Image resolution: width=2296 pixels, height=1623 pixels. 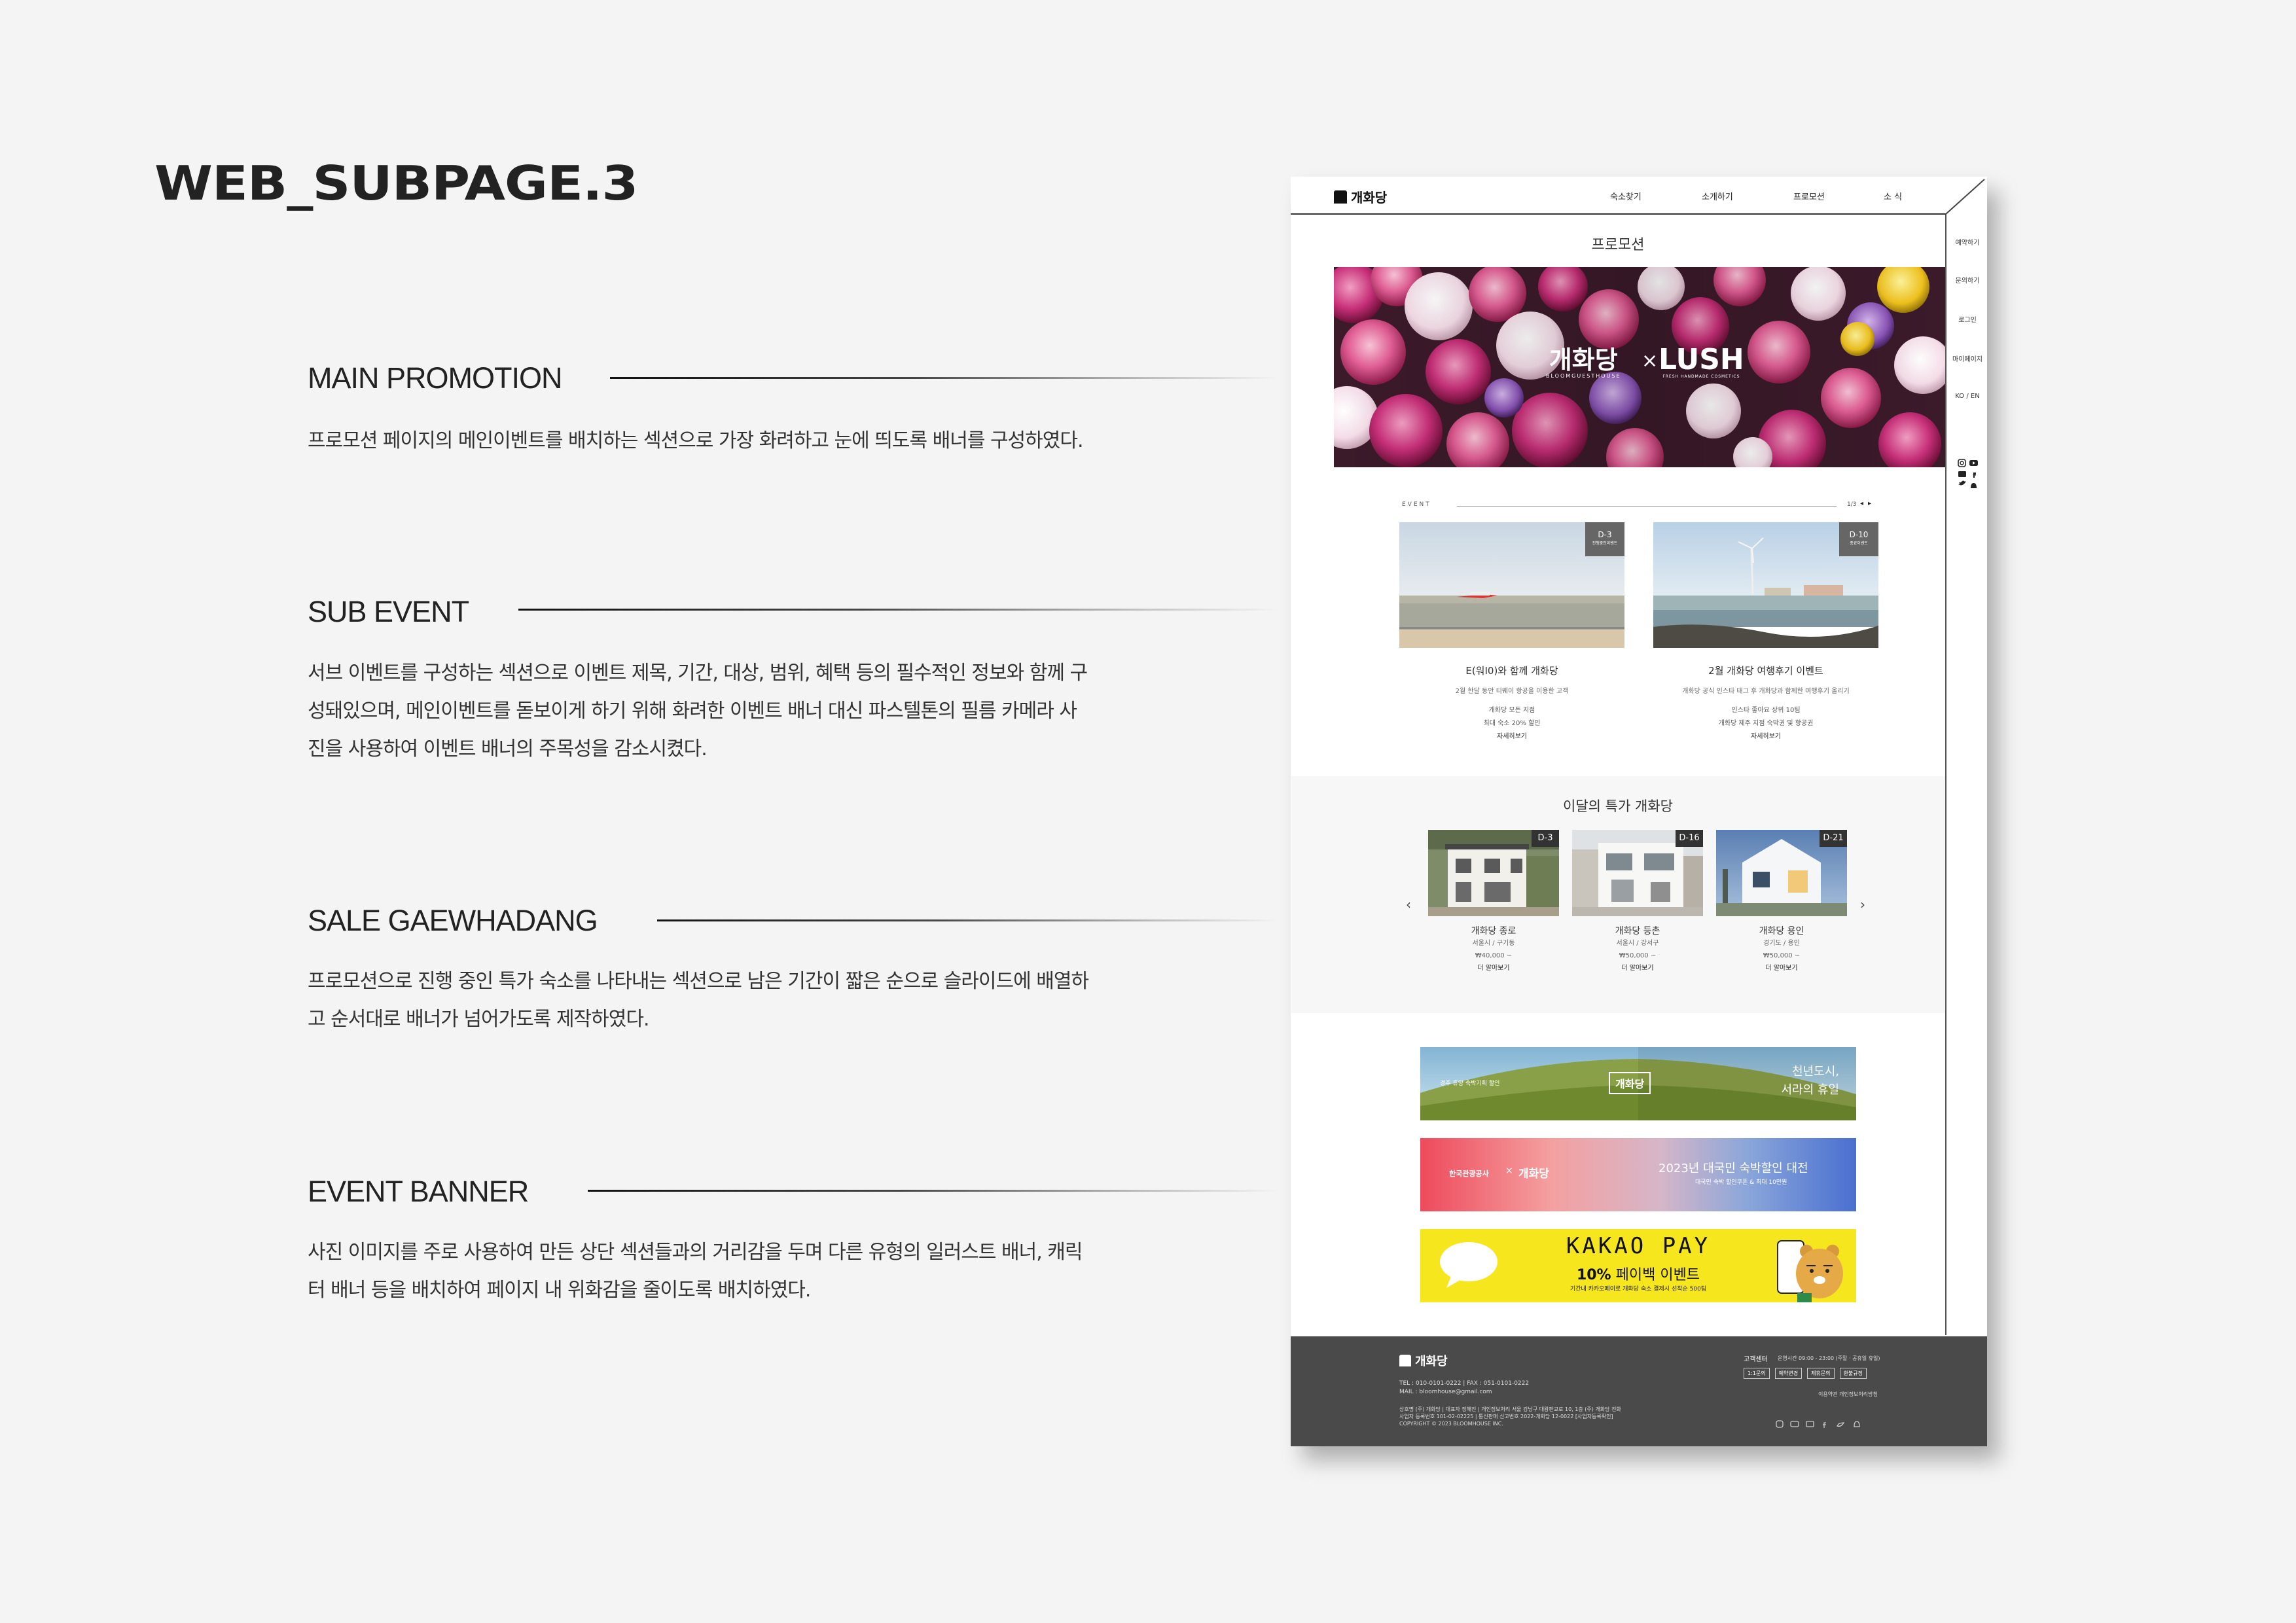 What do you see at coordinates (1717, 196) in the screenshot?
I see `nav-about: 소개하기` at bounding box center [1717, 196].